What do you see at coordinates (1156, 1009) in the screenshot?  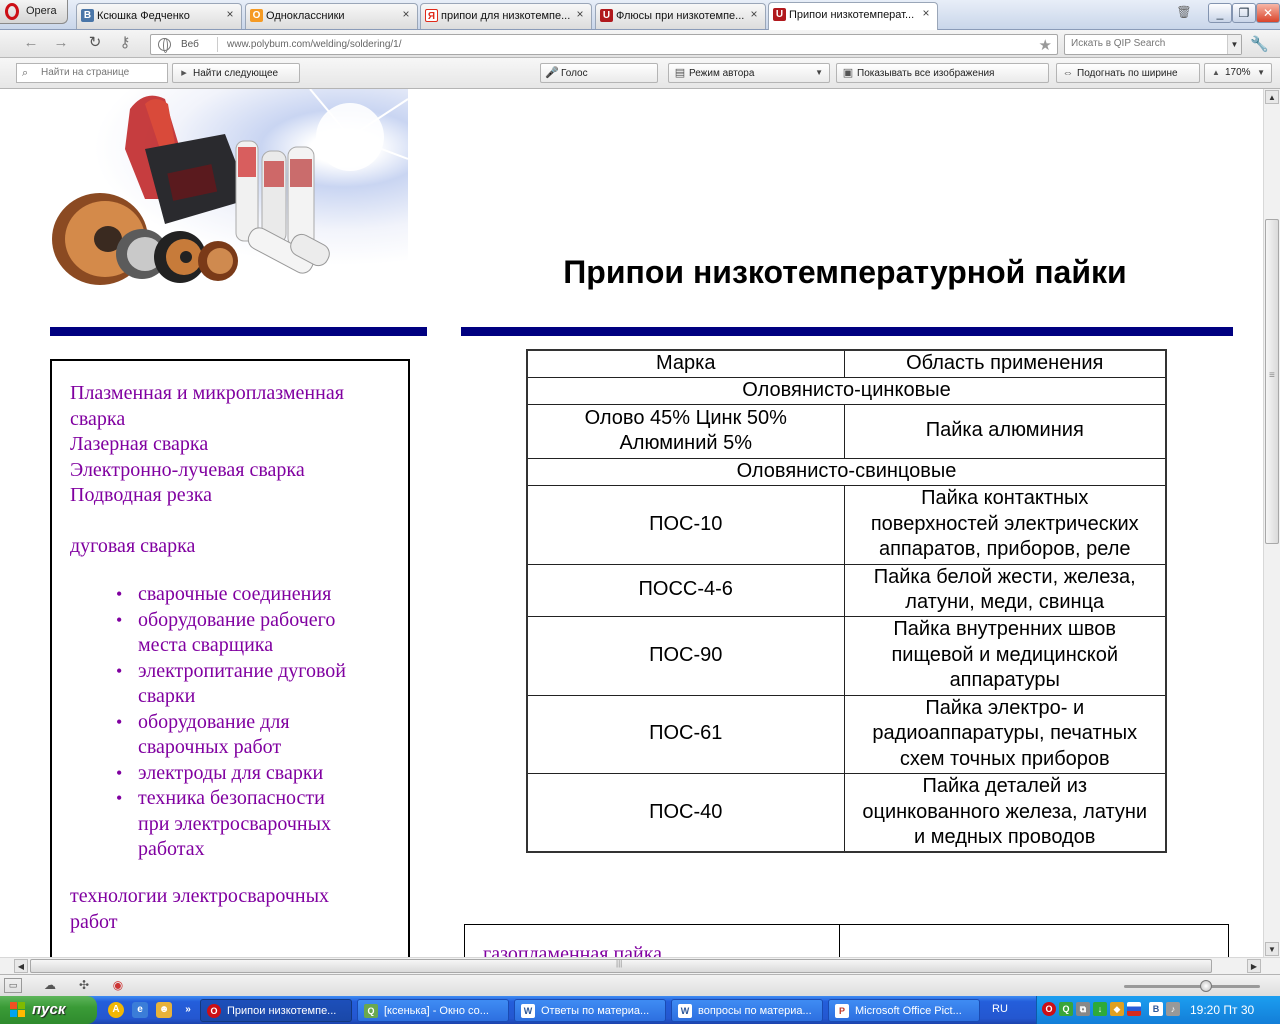 I see `tray-b-icon: B` at bounding box center [1156, 1009].